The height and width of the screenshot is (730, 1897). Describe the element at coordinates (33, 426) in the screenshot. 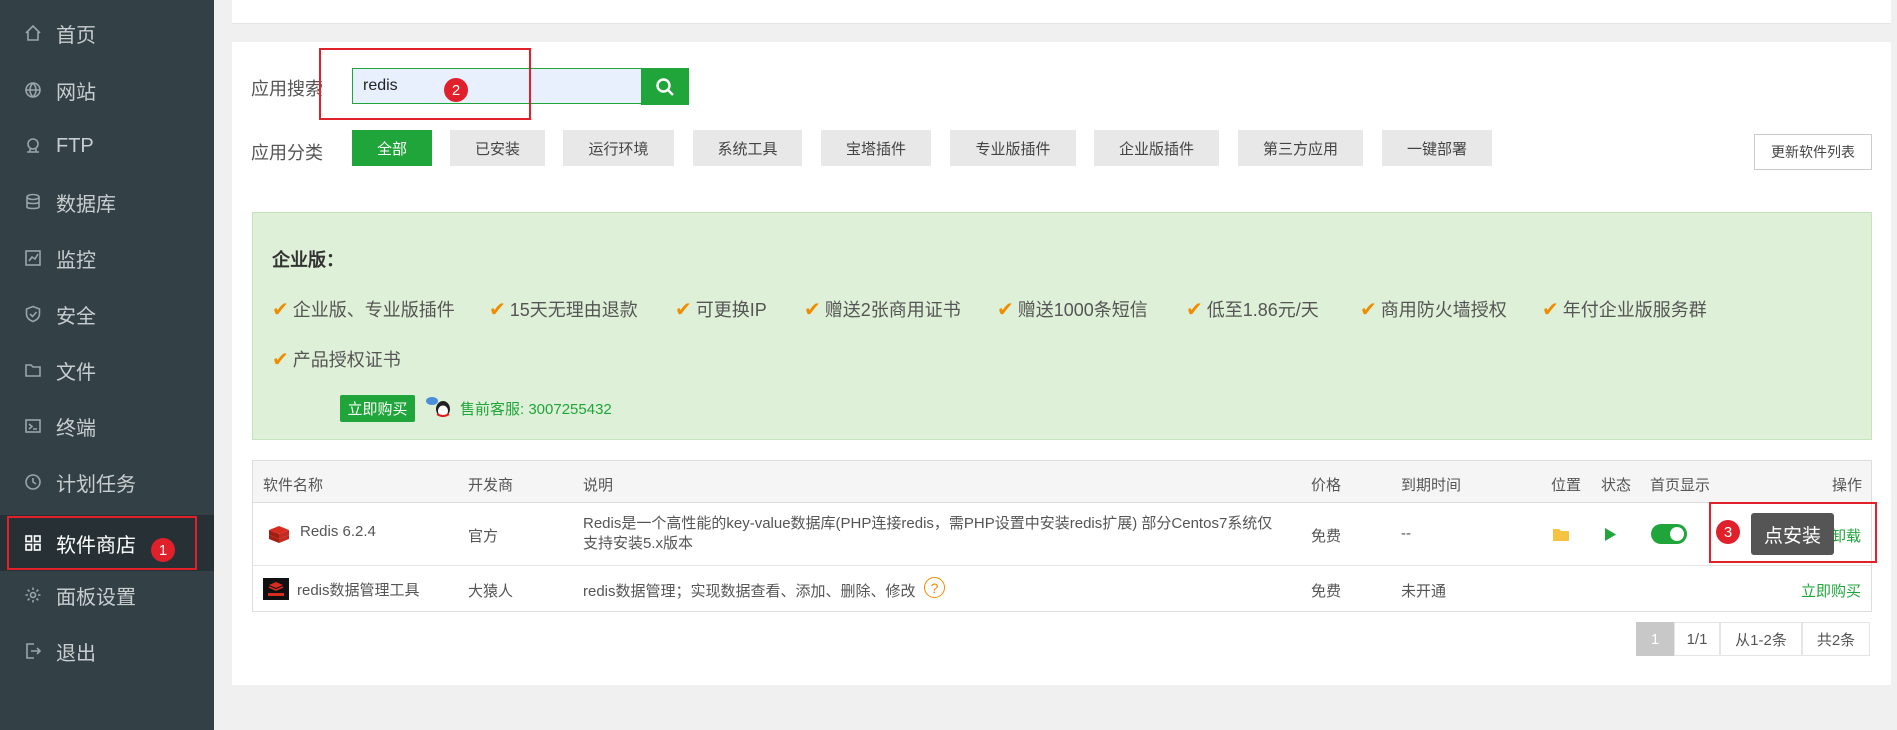

I see `terminal-icon` at that location.